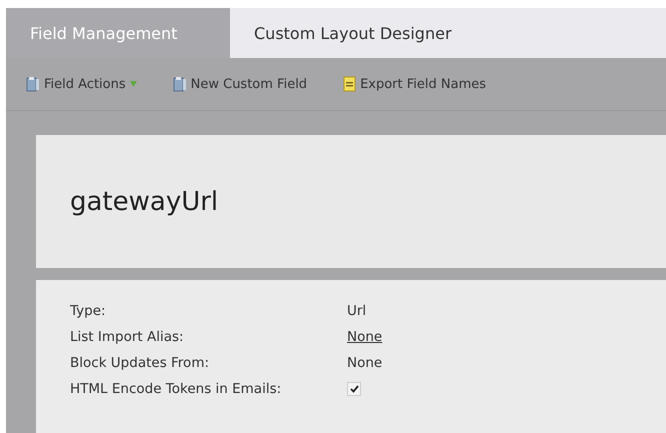  What do you see at coordinates (349, 84) in the screenshot?
I see `document-icon` at bounding box center [349, 84].